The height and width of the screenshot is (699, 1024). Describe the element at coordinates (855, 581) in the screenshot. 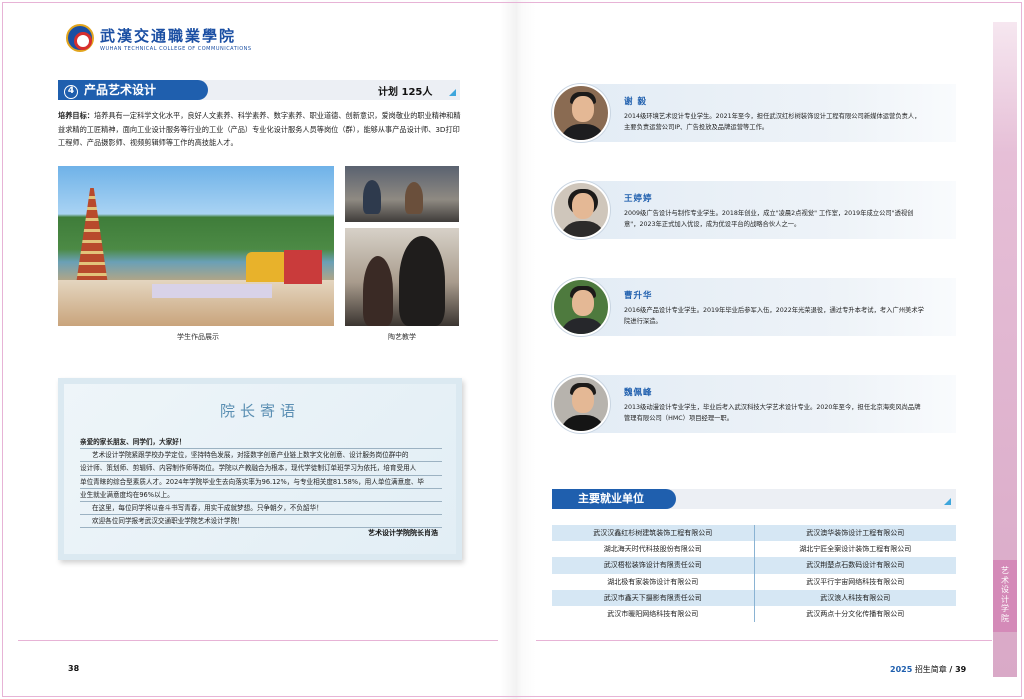

I see `employer-cell: 武汉平行宇宙网络科技有限公司` at that location.